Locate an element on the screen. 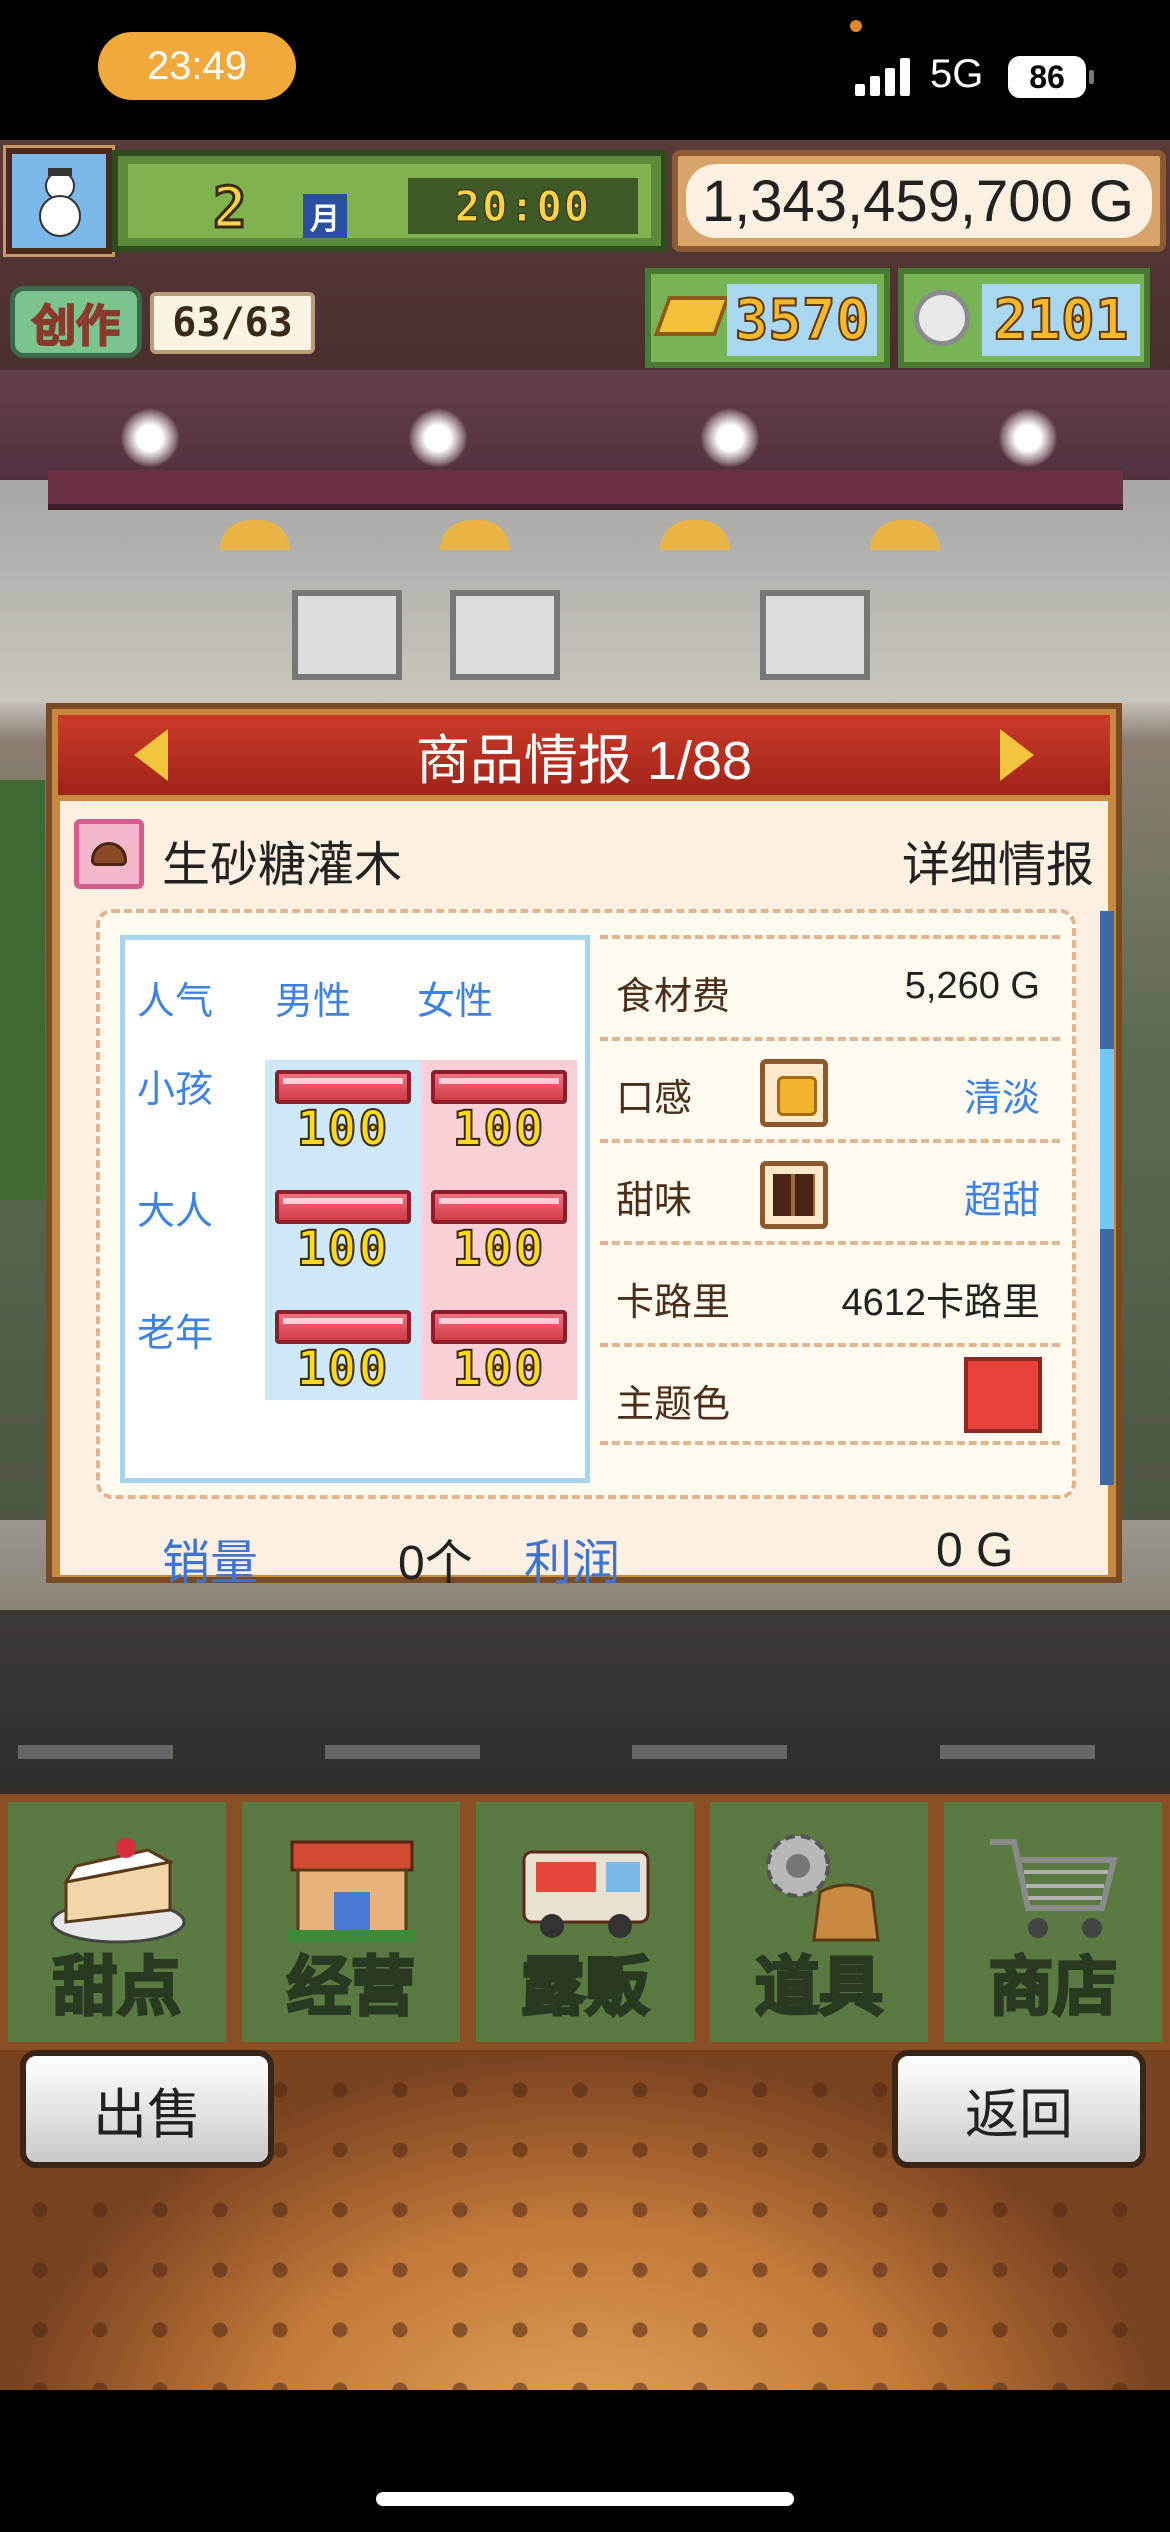  attr-value: 4612卡路里 is located at coordinates (940, 1303).